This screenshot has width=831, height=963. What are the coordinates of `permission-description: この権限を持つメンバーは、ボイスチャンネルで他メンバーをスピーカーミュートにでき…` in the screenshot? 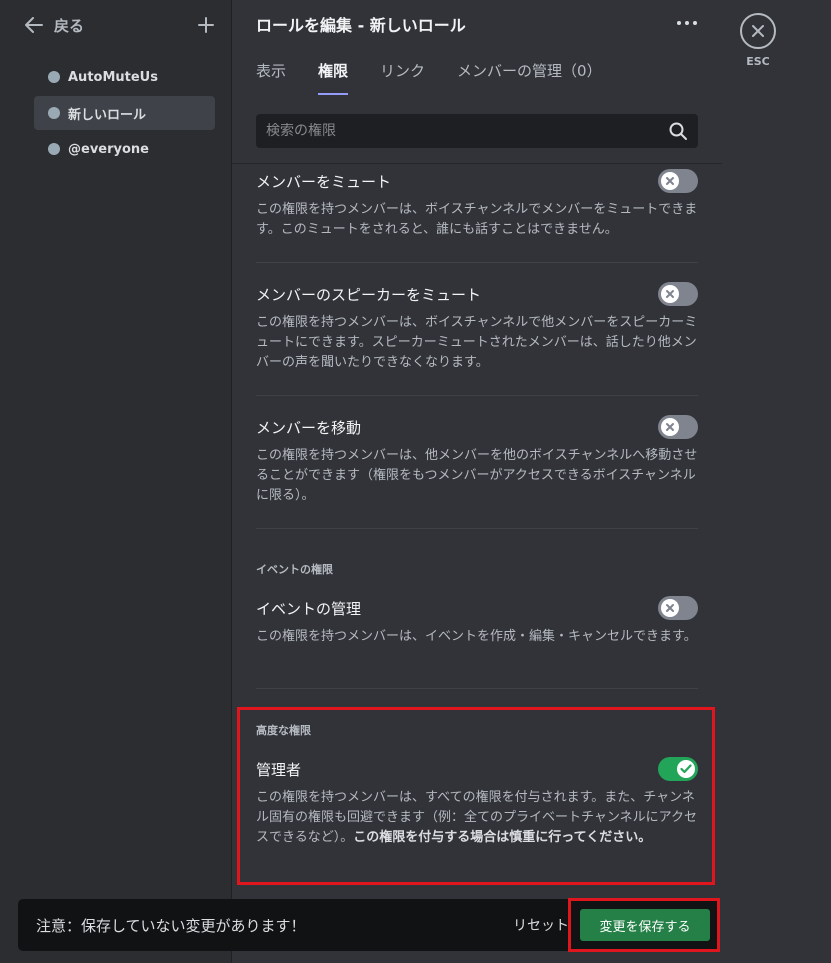 It's located at (477, 342).